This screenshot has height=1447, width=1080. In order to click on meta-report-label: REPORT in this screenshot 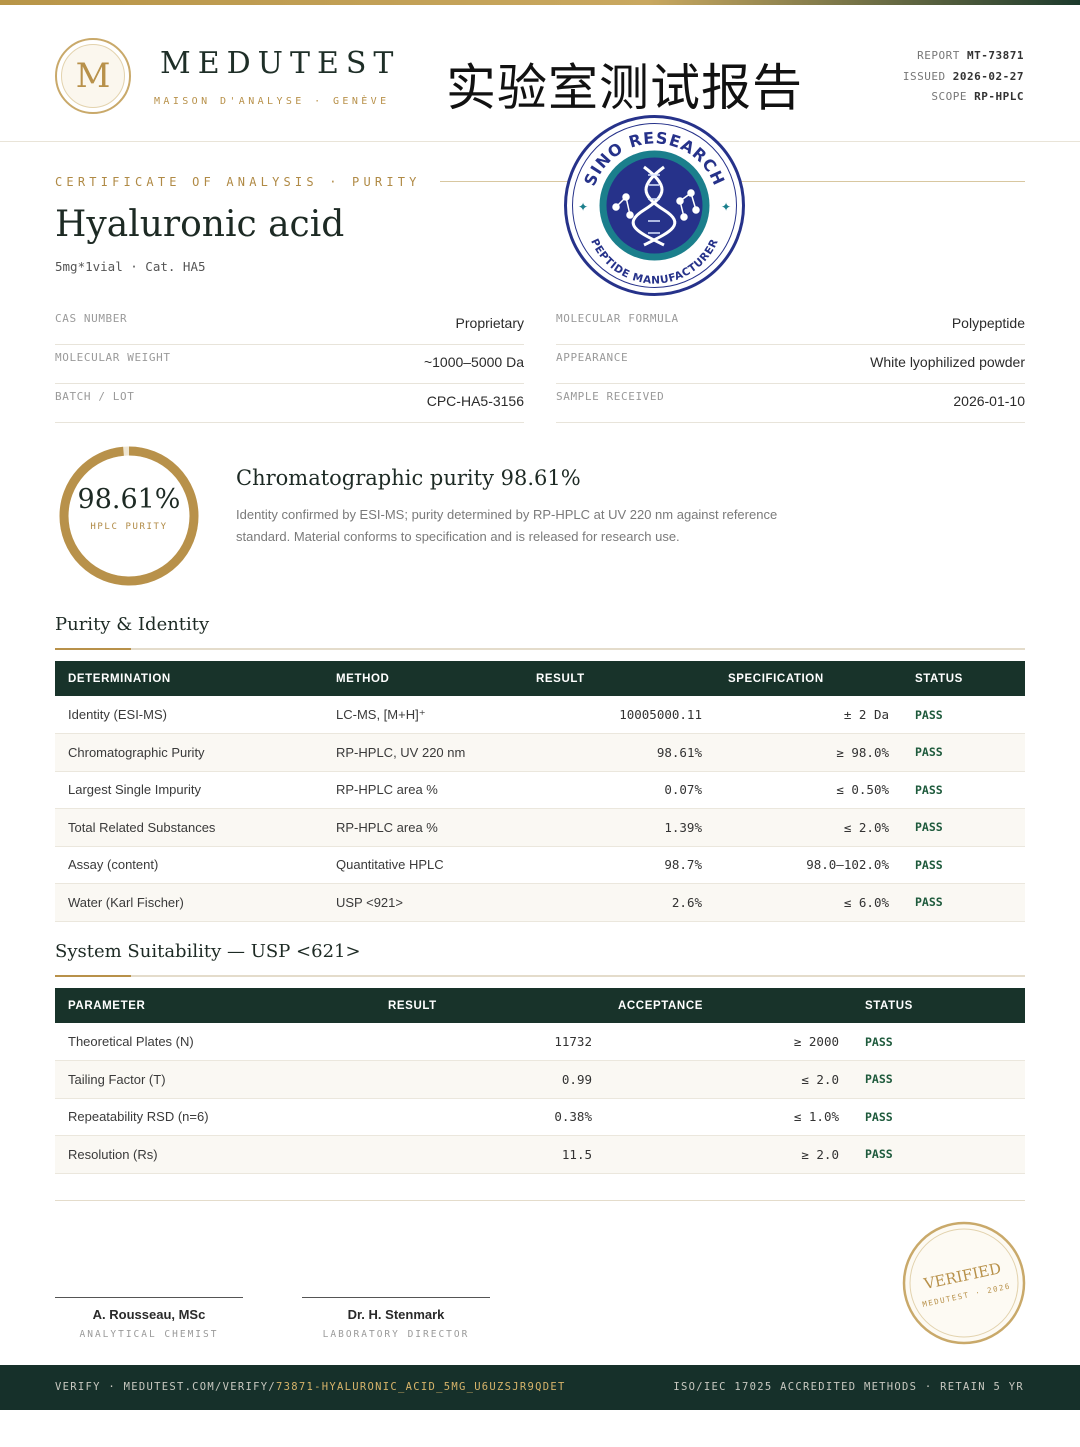, I will do `click(938, 55)`.